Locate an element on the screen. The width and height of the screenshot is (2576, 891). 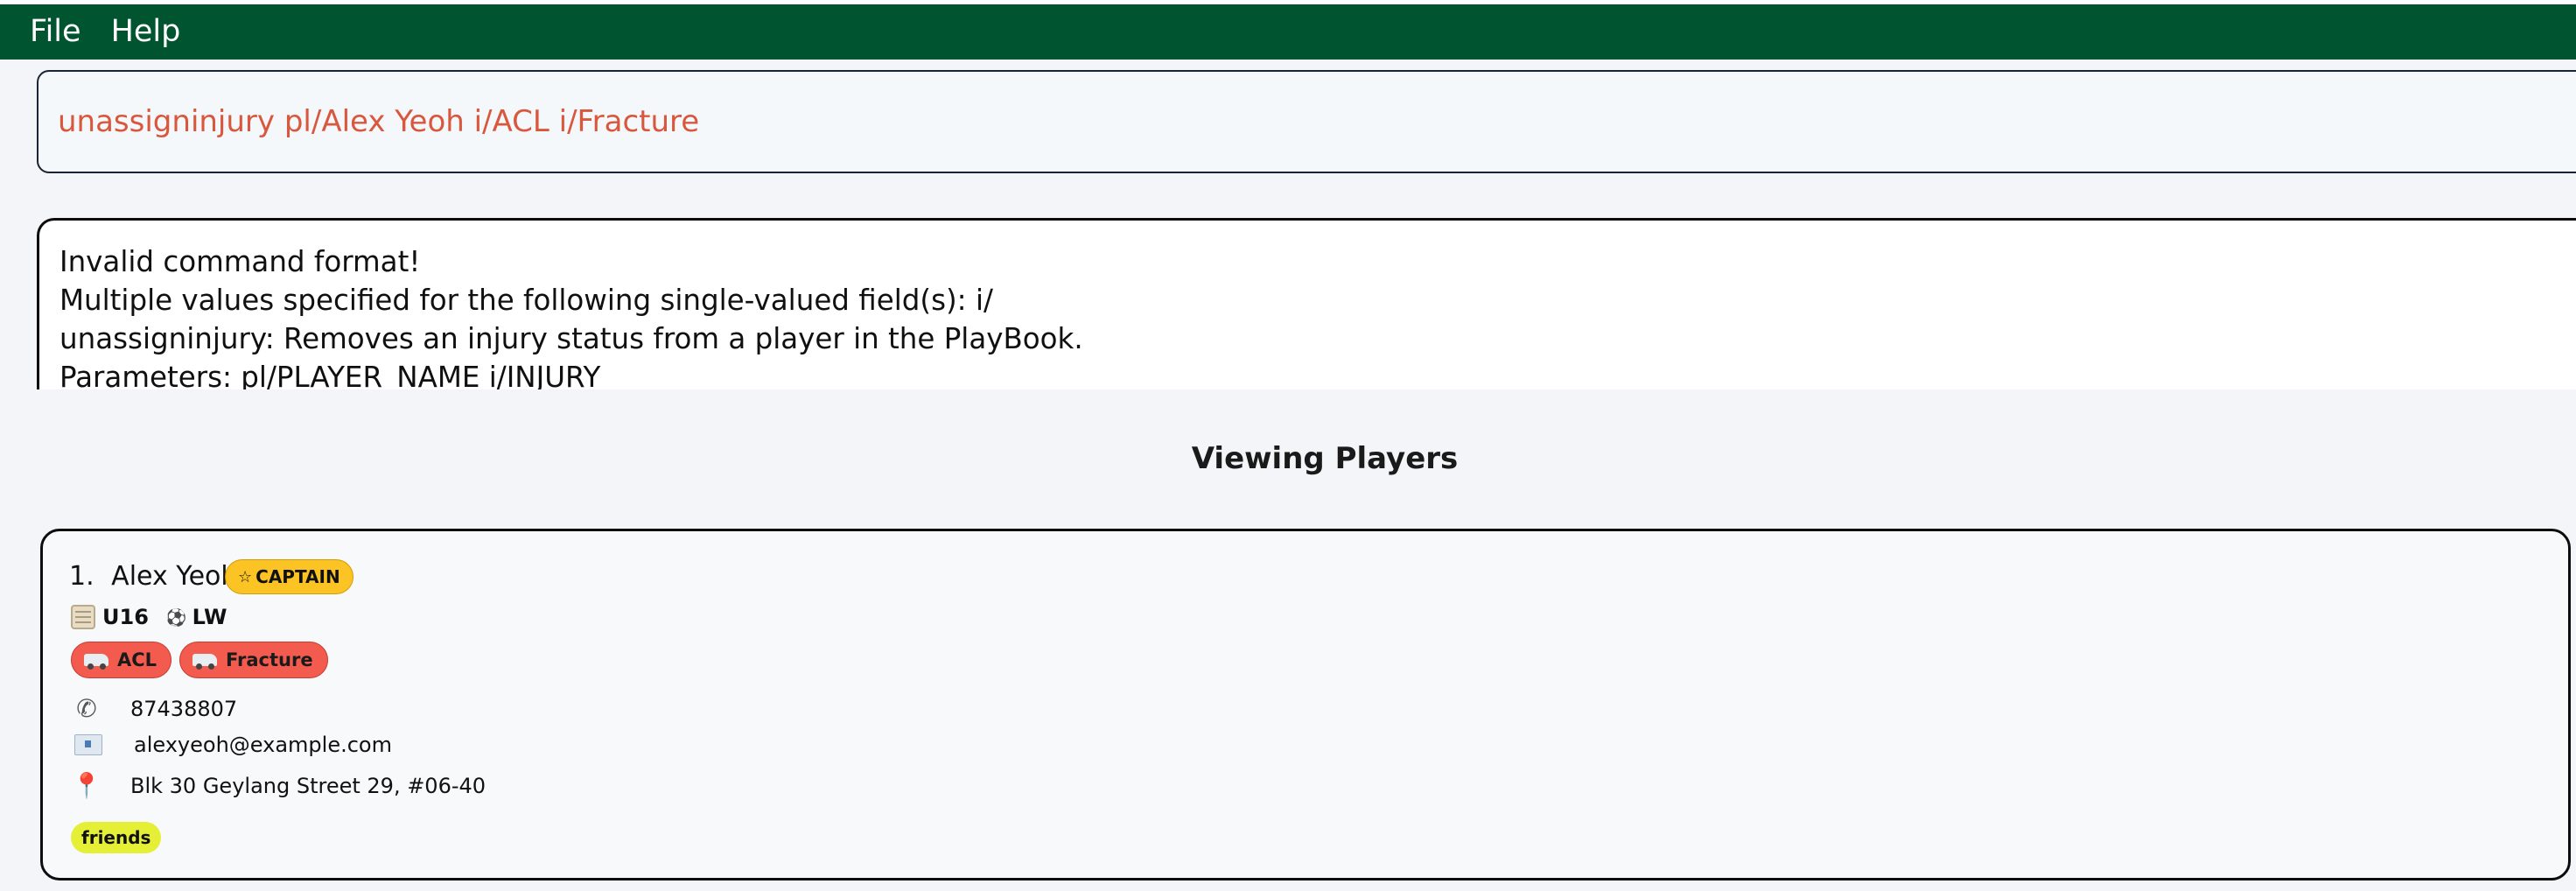
menu-help: Help is located at coordinates (146, 32).